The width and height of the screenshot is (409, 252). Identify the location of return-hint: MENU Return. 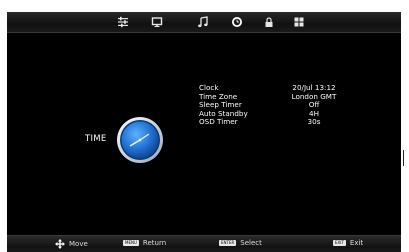
(144, 243).